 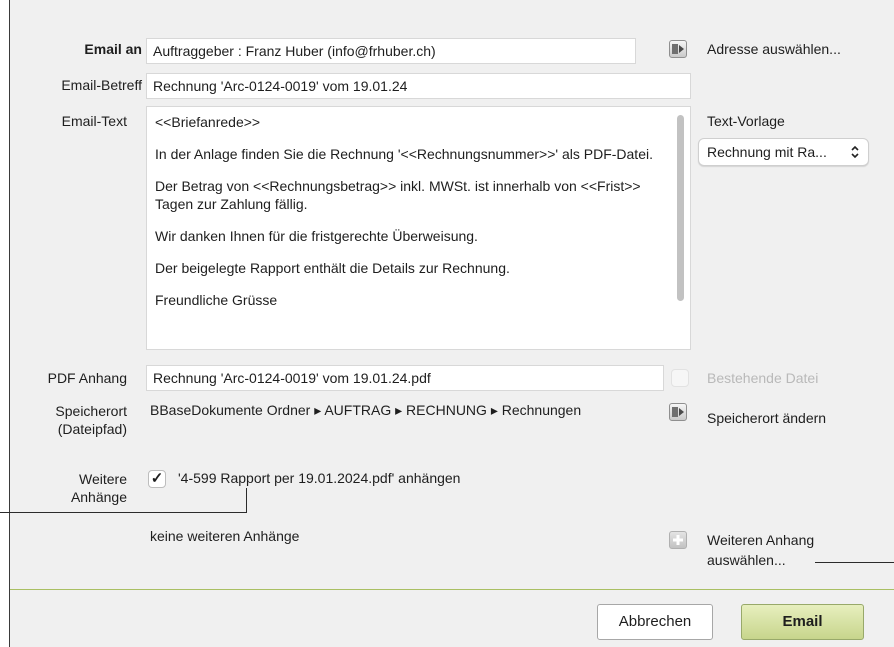 I want to click on existing-file-label: Bestehende Datei, so click(x=763, y=378).